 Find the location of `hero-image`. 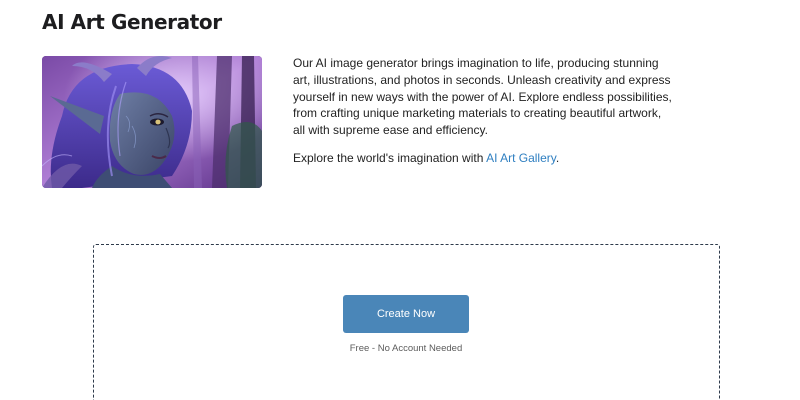

hero-image is located at coordinates (152, 122).